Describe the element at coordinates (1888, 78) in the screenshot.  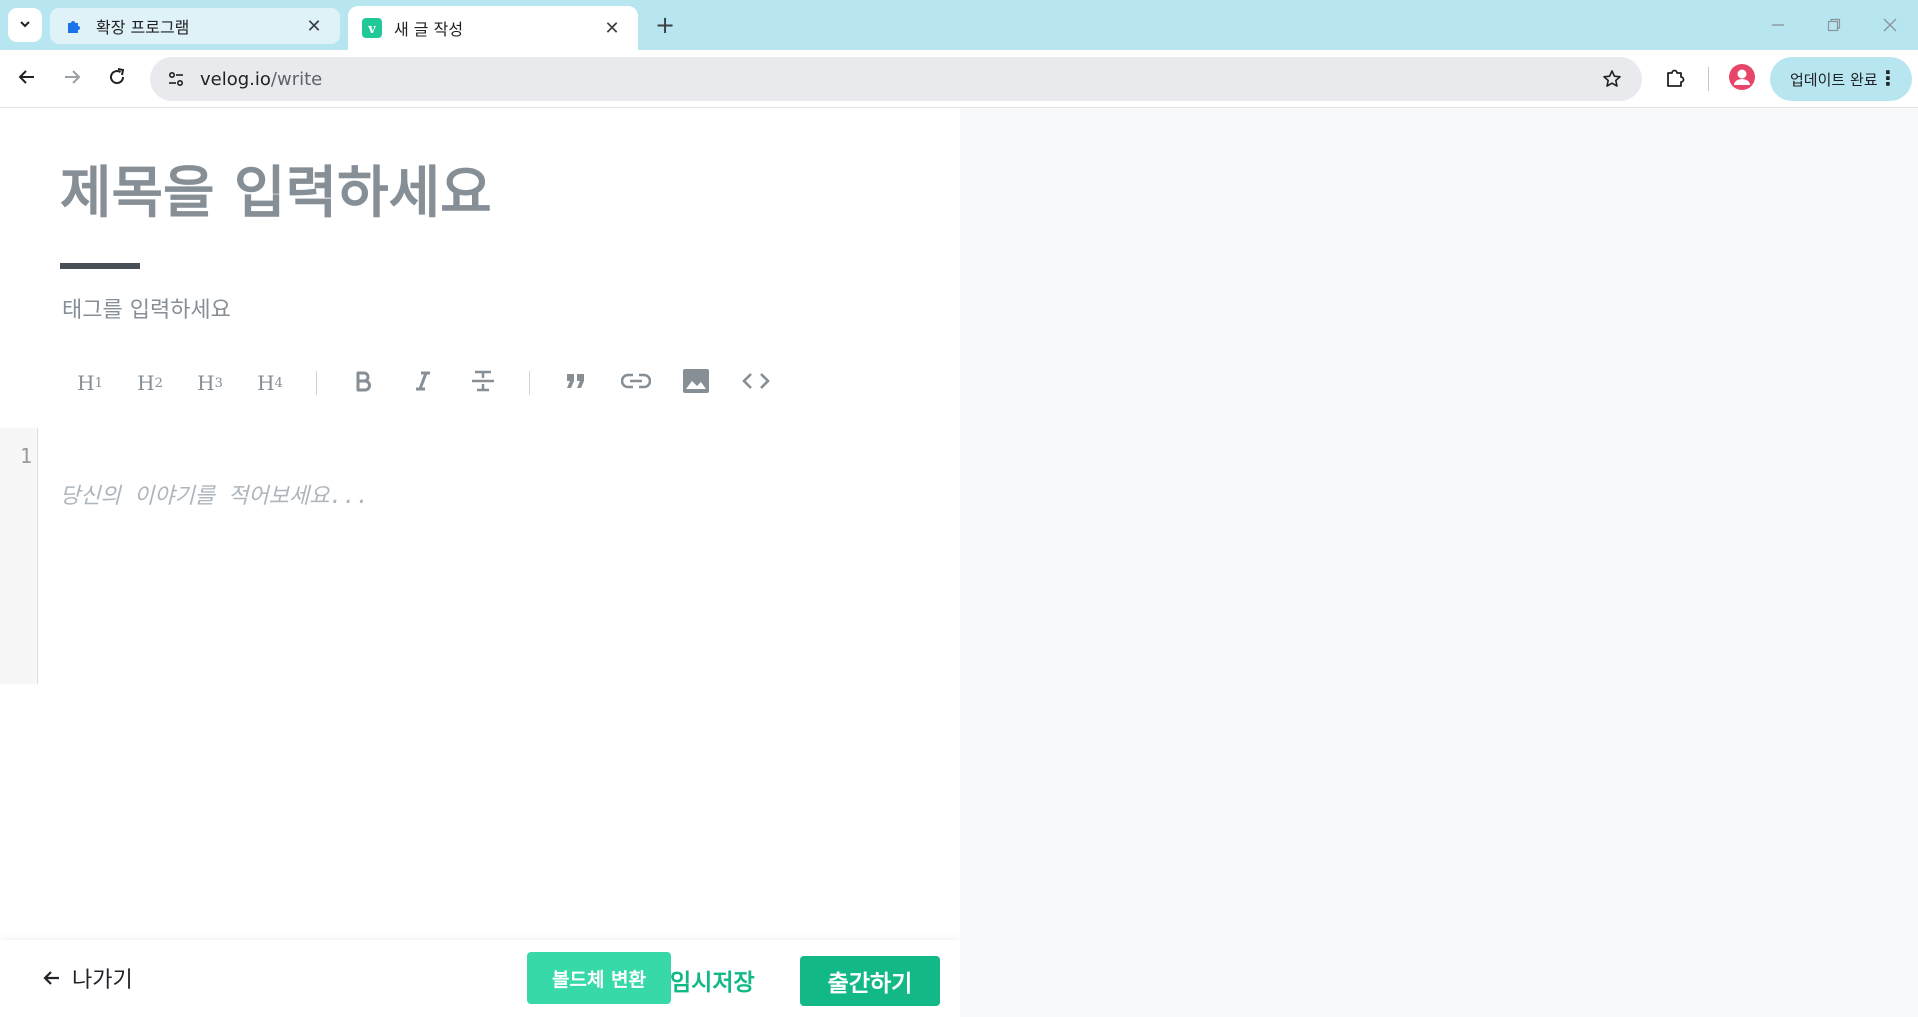
I see `more-vert-icon: ⋮` at that location.